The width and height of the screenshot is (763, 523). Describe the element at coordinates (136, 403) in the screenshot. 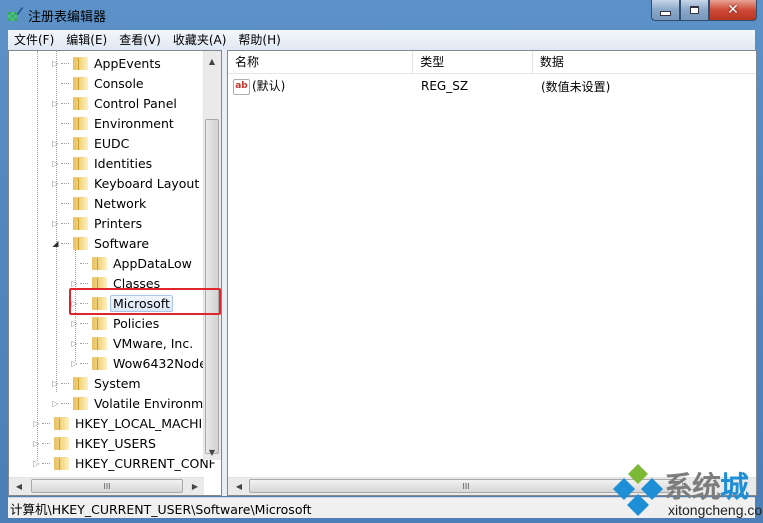

I see `tree-item: ▷ Volatile Environmen` at that location.